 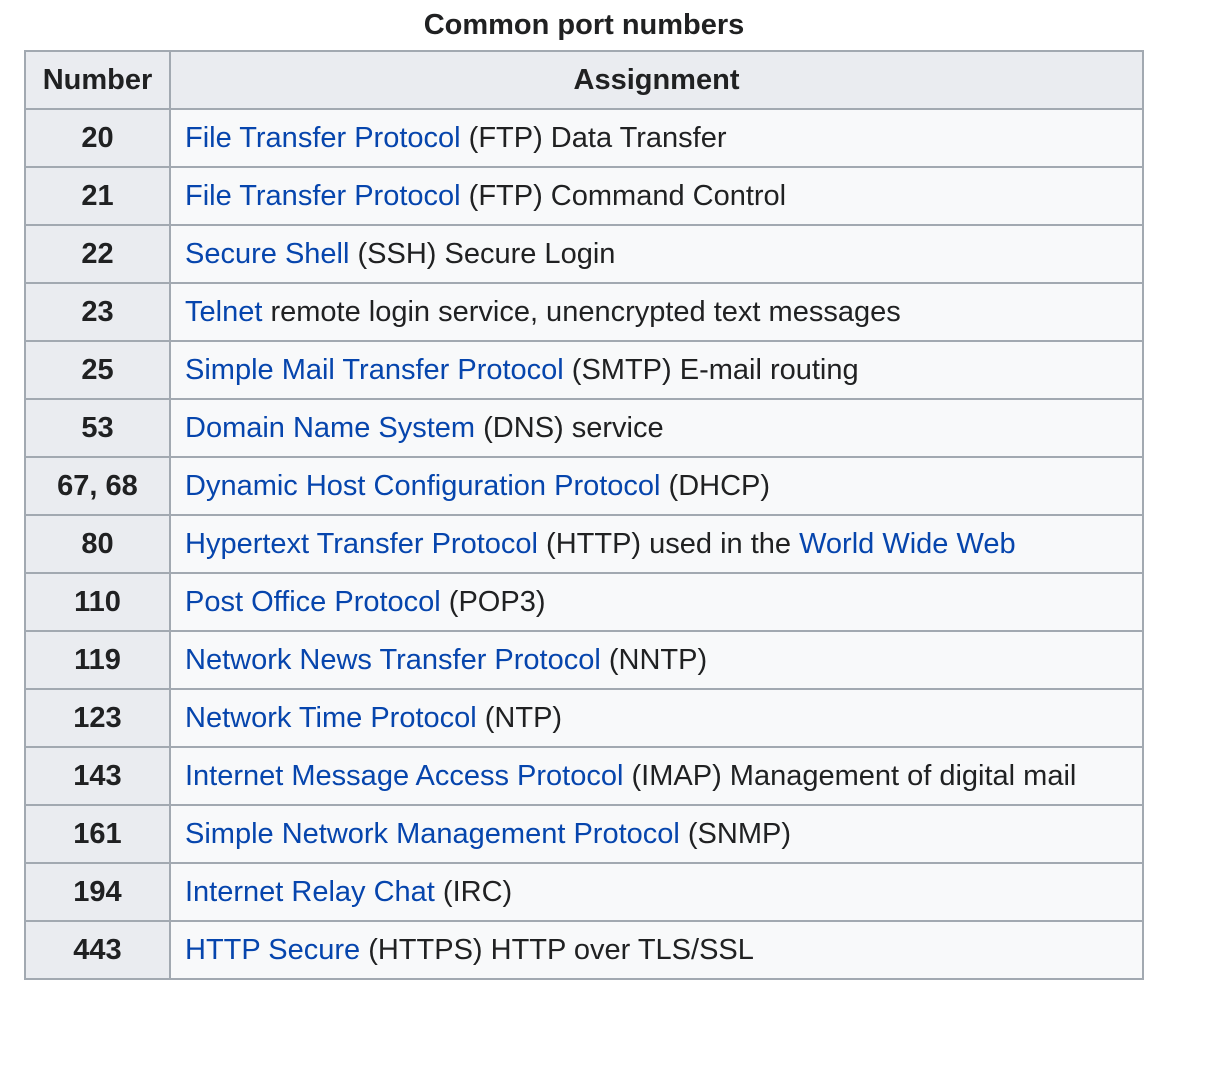 What do you see at coordinates (715, 485) in the screenshot?
I see `assignment-text: (DHCP)` at bounding box center [715, 485].